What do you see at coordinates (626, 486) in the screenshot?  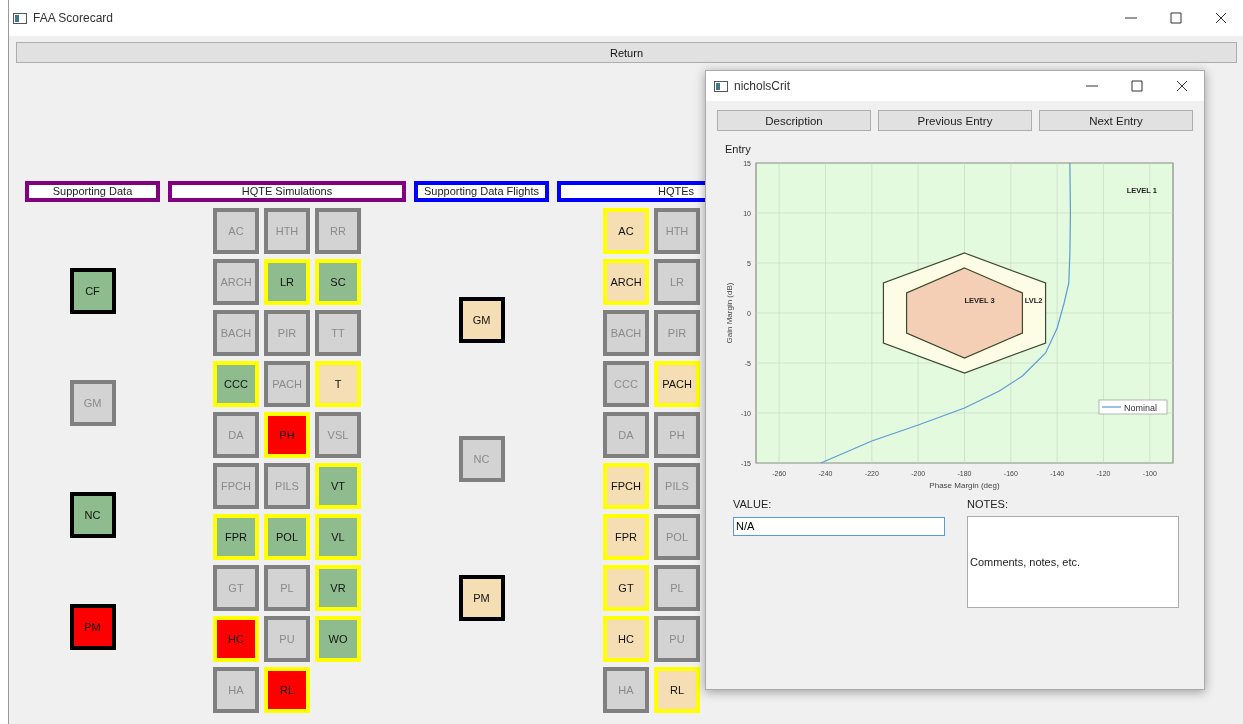 I see `criterion-tile: FPCH` at bounding box center [626, 486].